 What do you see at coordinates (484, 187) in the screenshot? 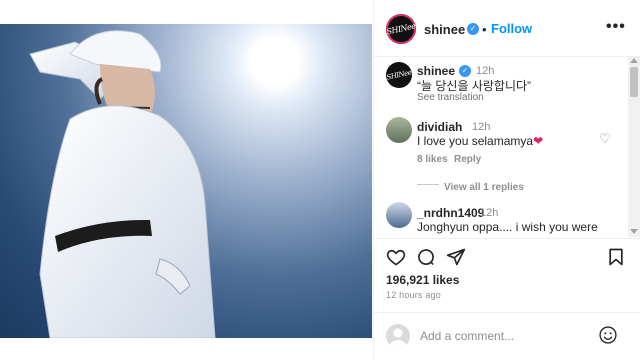
I see `view-replies-link: View all 1 replies` at bounding box center [484, 187].